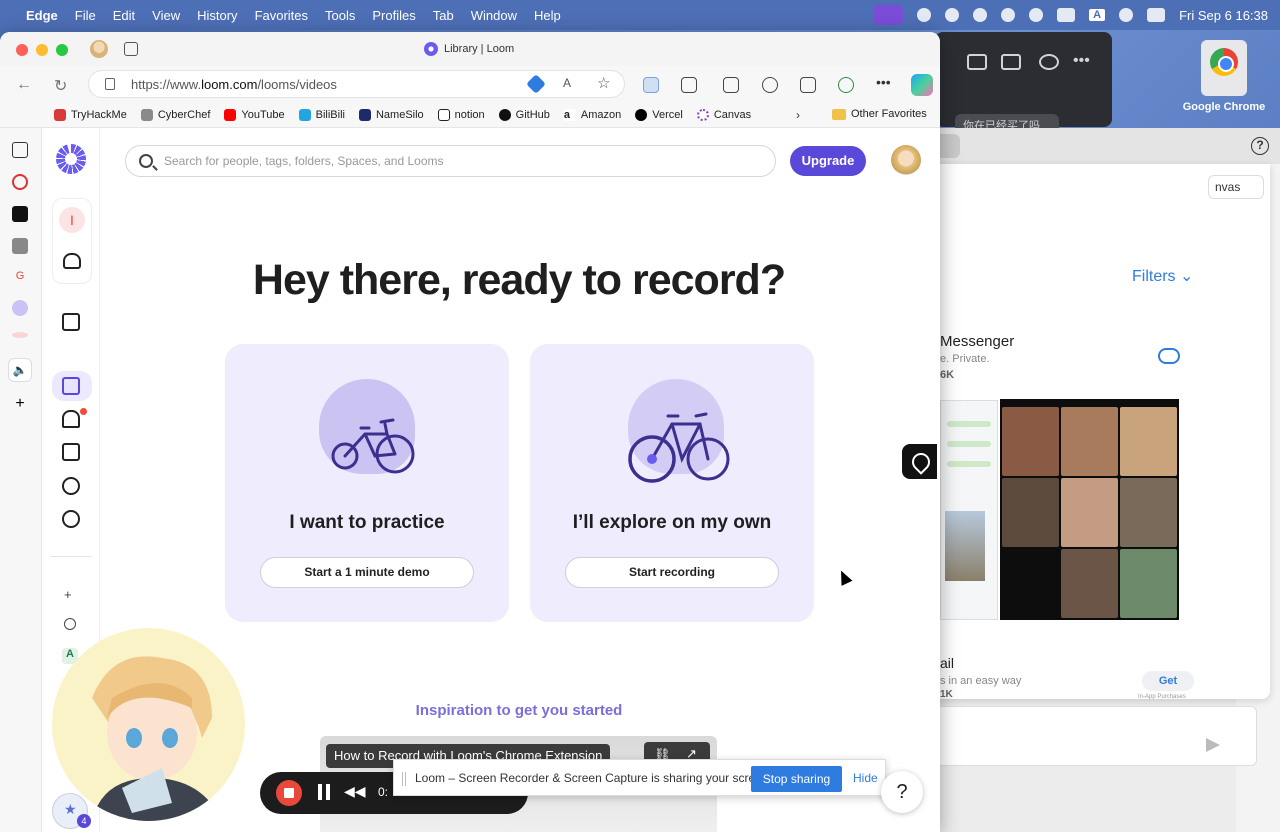 This screenshot has width=1280, height=832. Describe the element at coordinates (592, 114) in the screenshot. I see `favorite-amazon: a Amazon` at that location.